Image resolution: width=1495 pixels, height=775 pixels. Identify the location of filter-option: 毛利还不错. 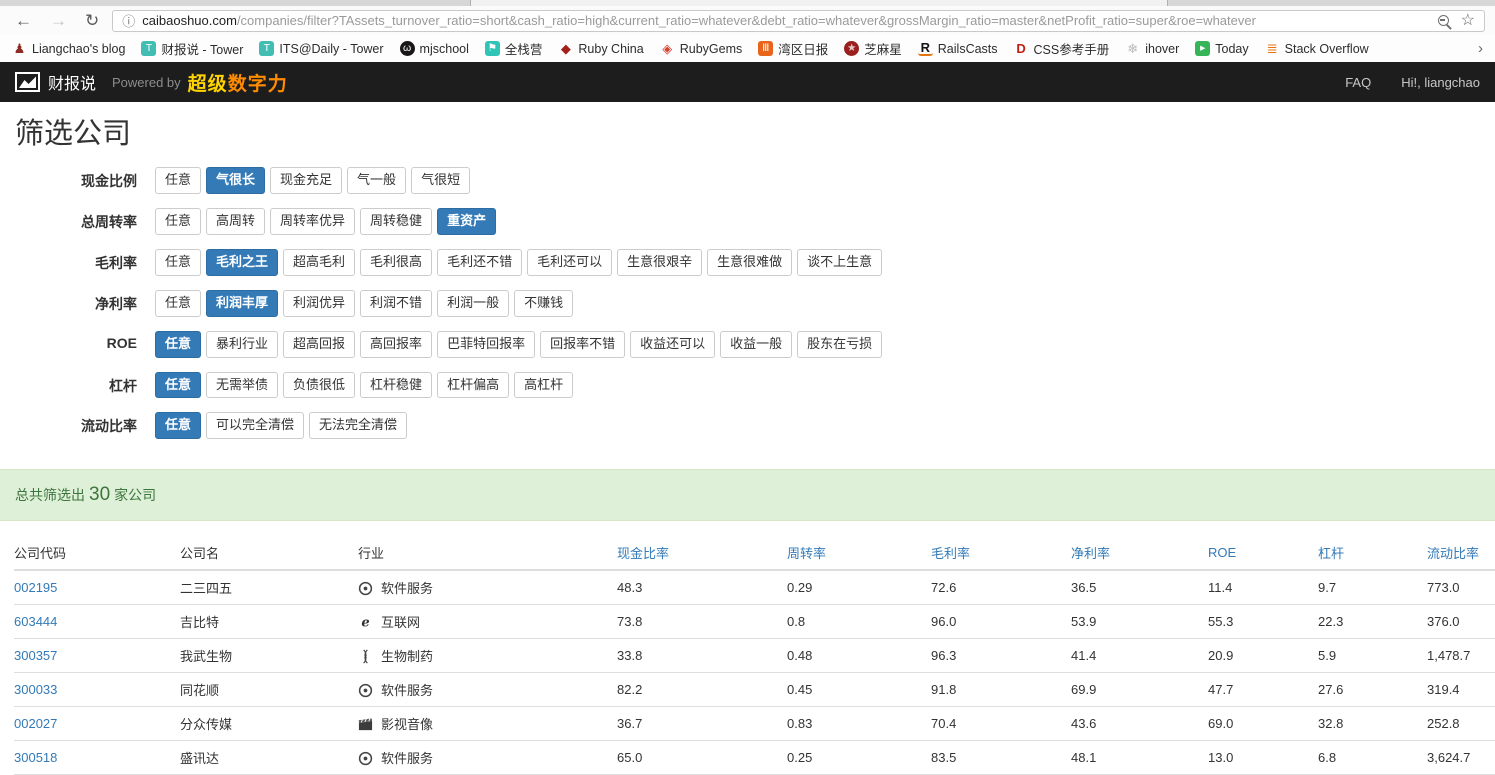
(480, 262).